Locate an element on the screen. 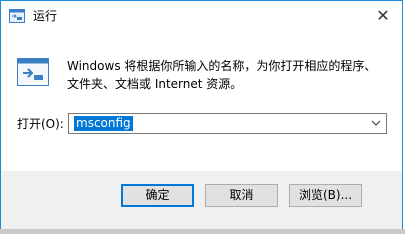  ok-button: 确定 is located at coordinates (157, 195).